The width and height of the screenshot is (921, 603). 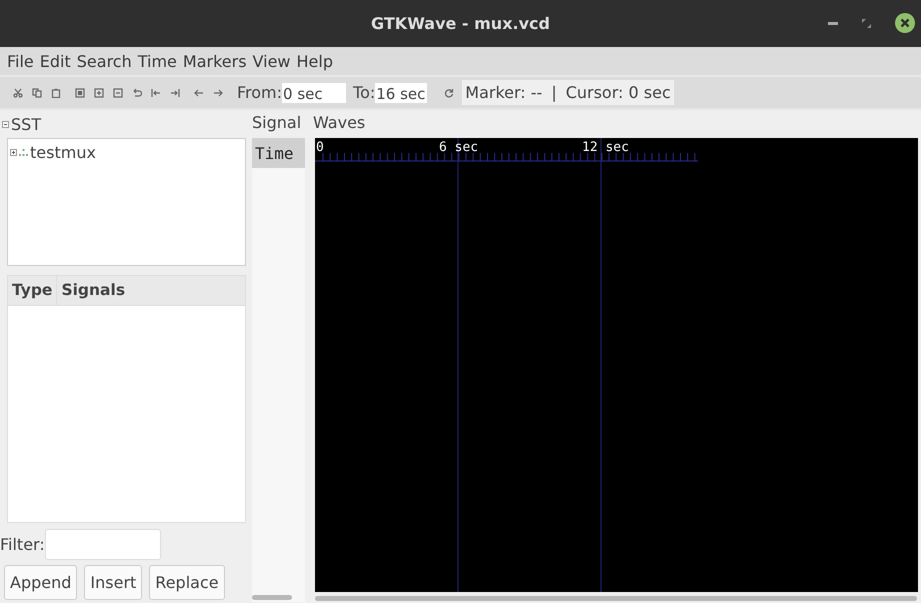 I want to click on maximize-icon, so click(x=866, y=23).